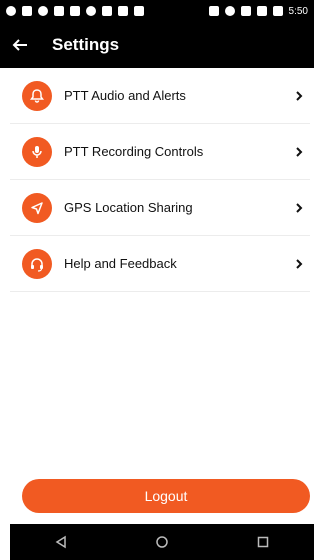 This screenshot has width=320, height=560. What do you see at coordinates (59, 11) in the screenshot?
I see `accessibility-icon` at bounding box center [59, 11].